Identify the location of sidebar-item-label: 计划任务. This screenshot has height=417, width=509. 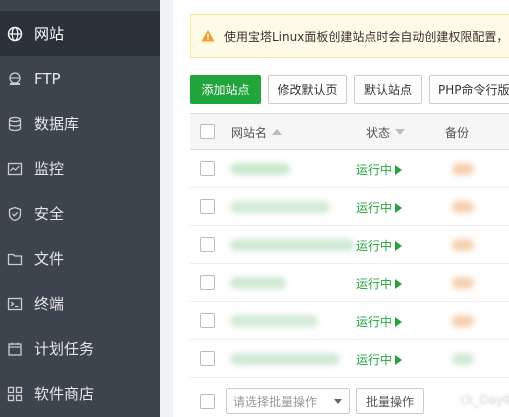
(64, 349).